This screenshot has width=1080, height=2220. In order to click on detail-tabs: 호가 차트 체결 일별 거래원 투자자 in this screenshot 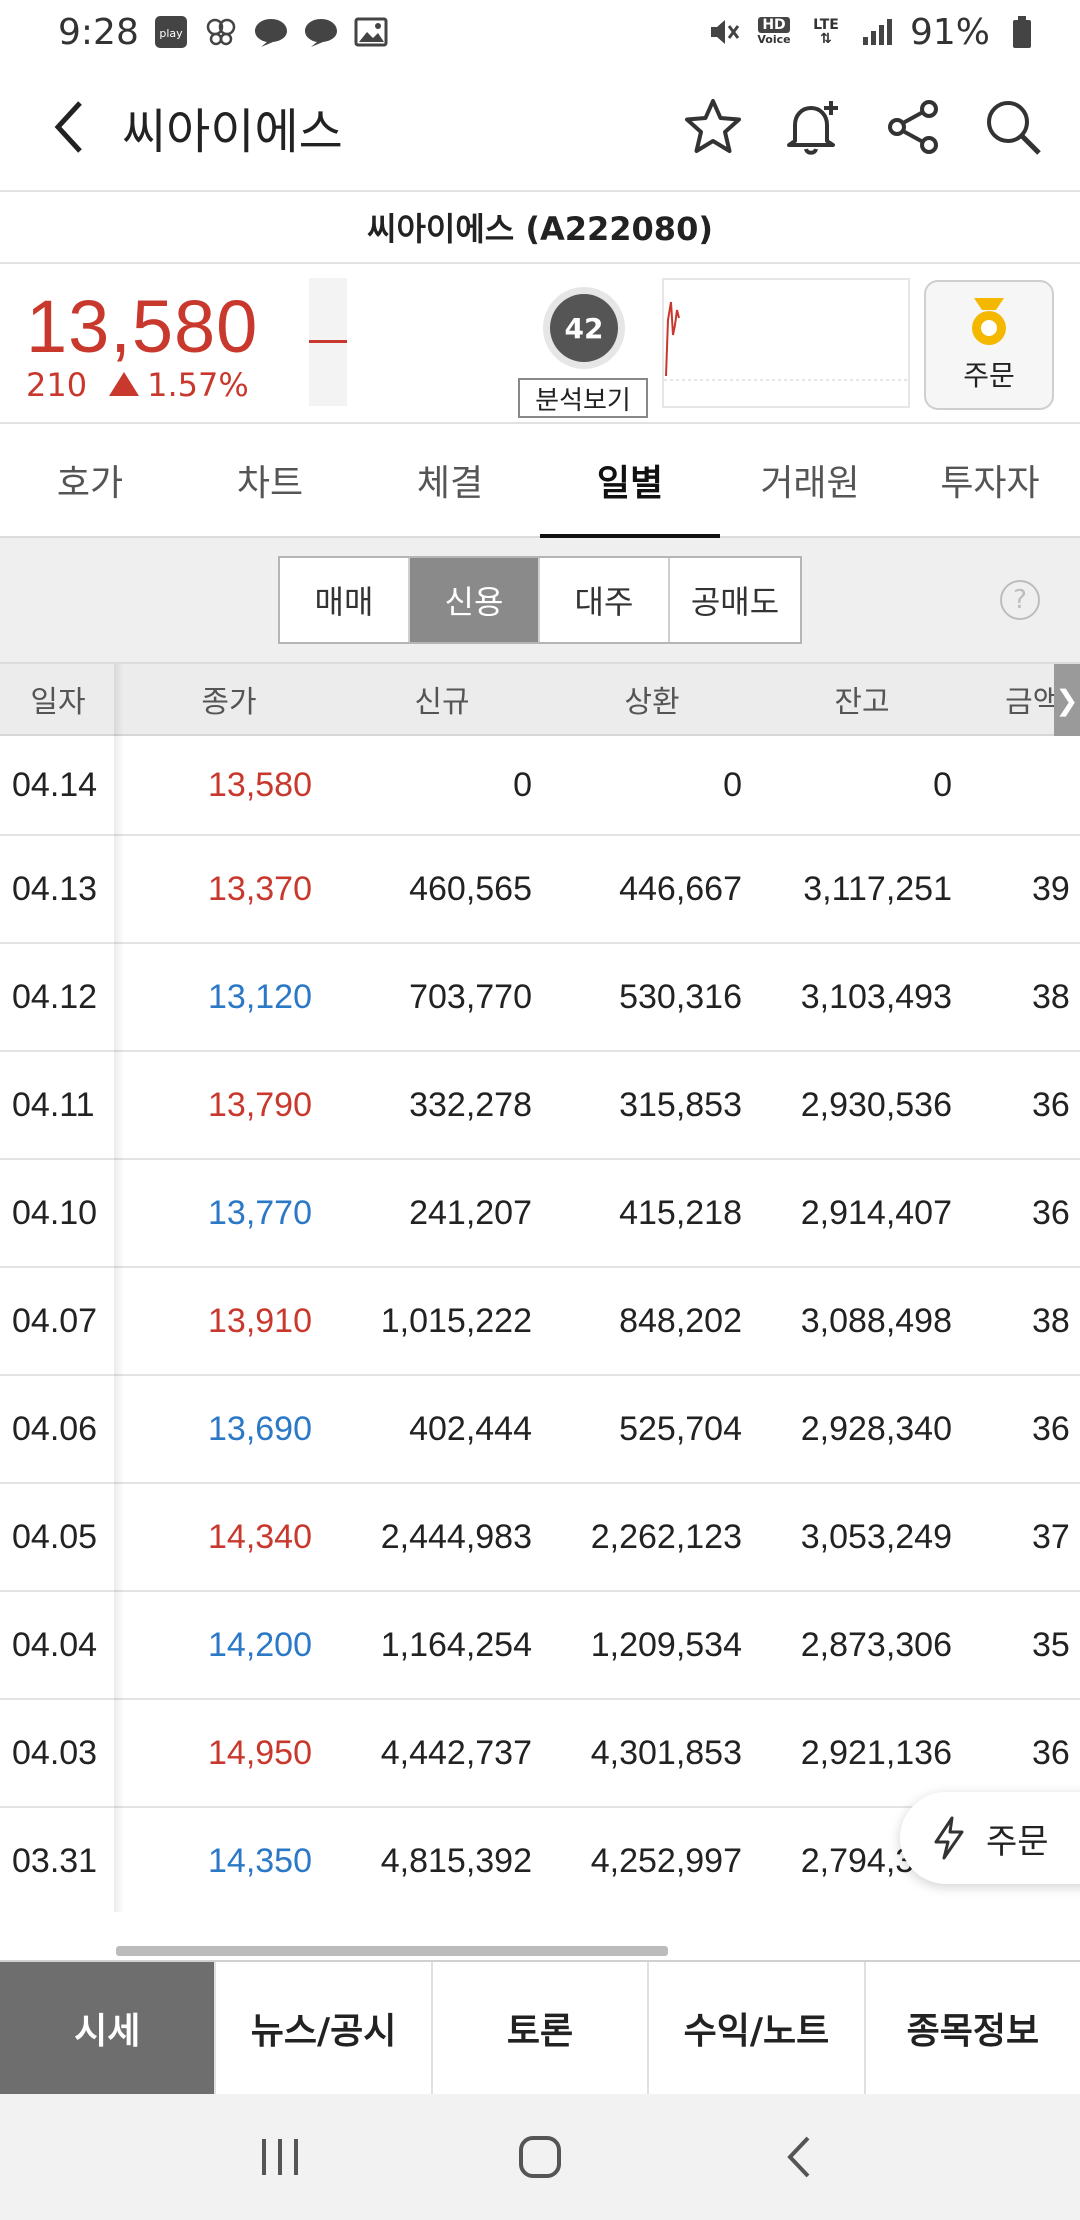, I will do `click(540, 481)`.